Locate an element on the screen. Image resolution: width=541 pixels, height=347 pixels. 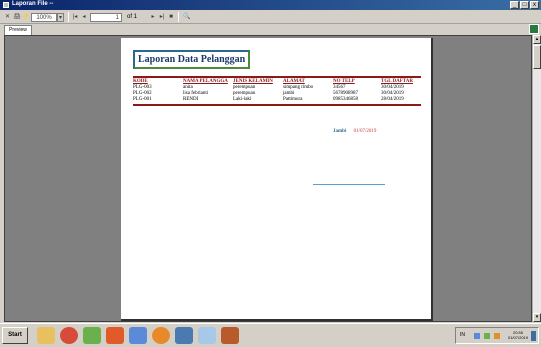
prev-page-icon: ◂ is located at coordinates (84, 17).